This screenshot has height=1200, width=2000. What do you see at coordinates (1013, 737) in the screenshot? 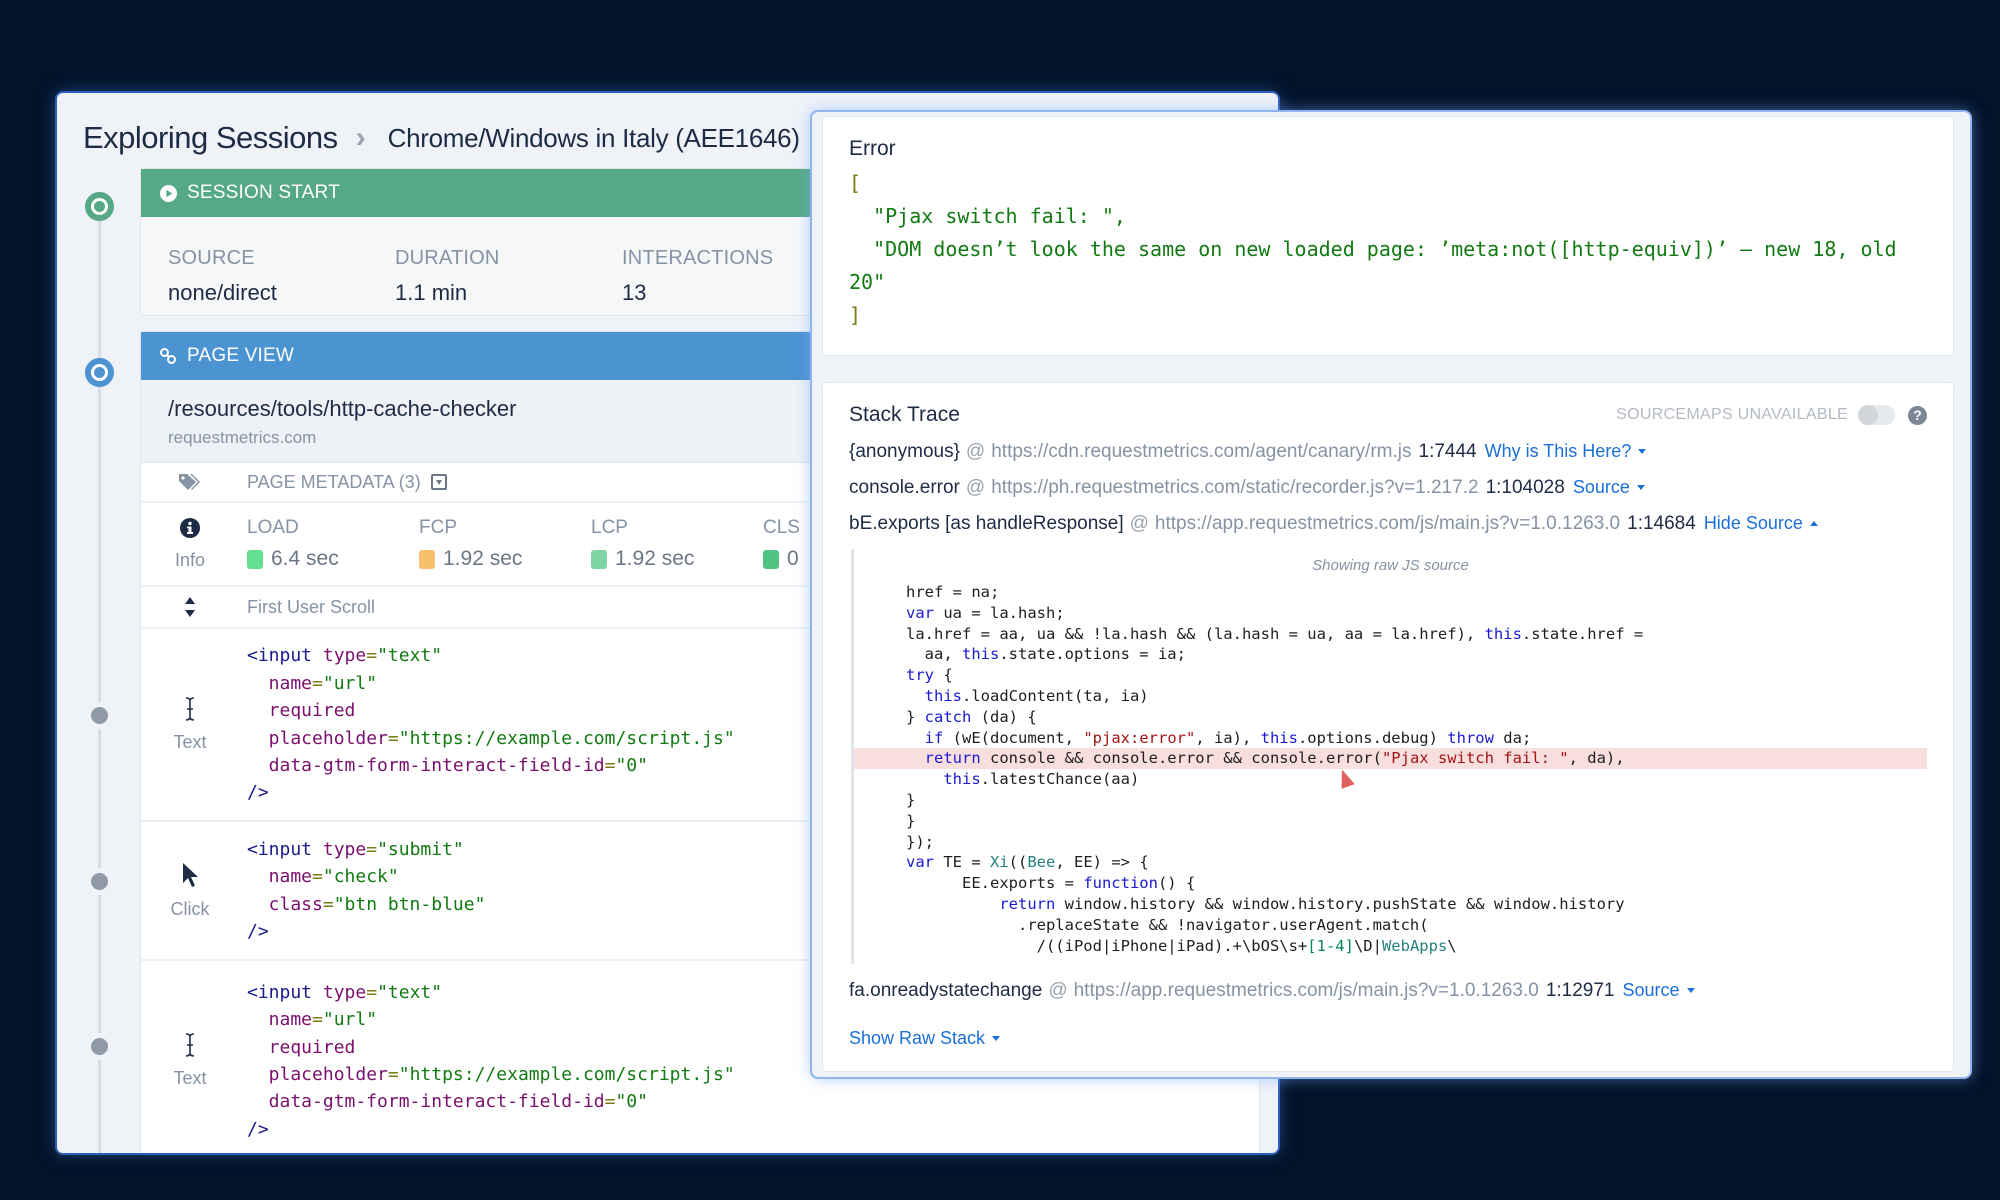
I see `source-token: (wE(document,` at bounding box center [1013, 737].